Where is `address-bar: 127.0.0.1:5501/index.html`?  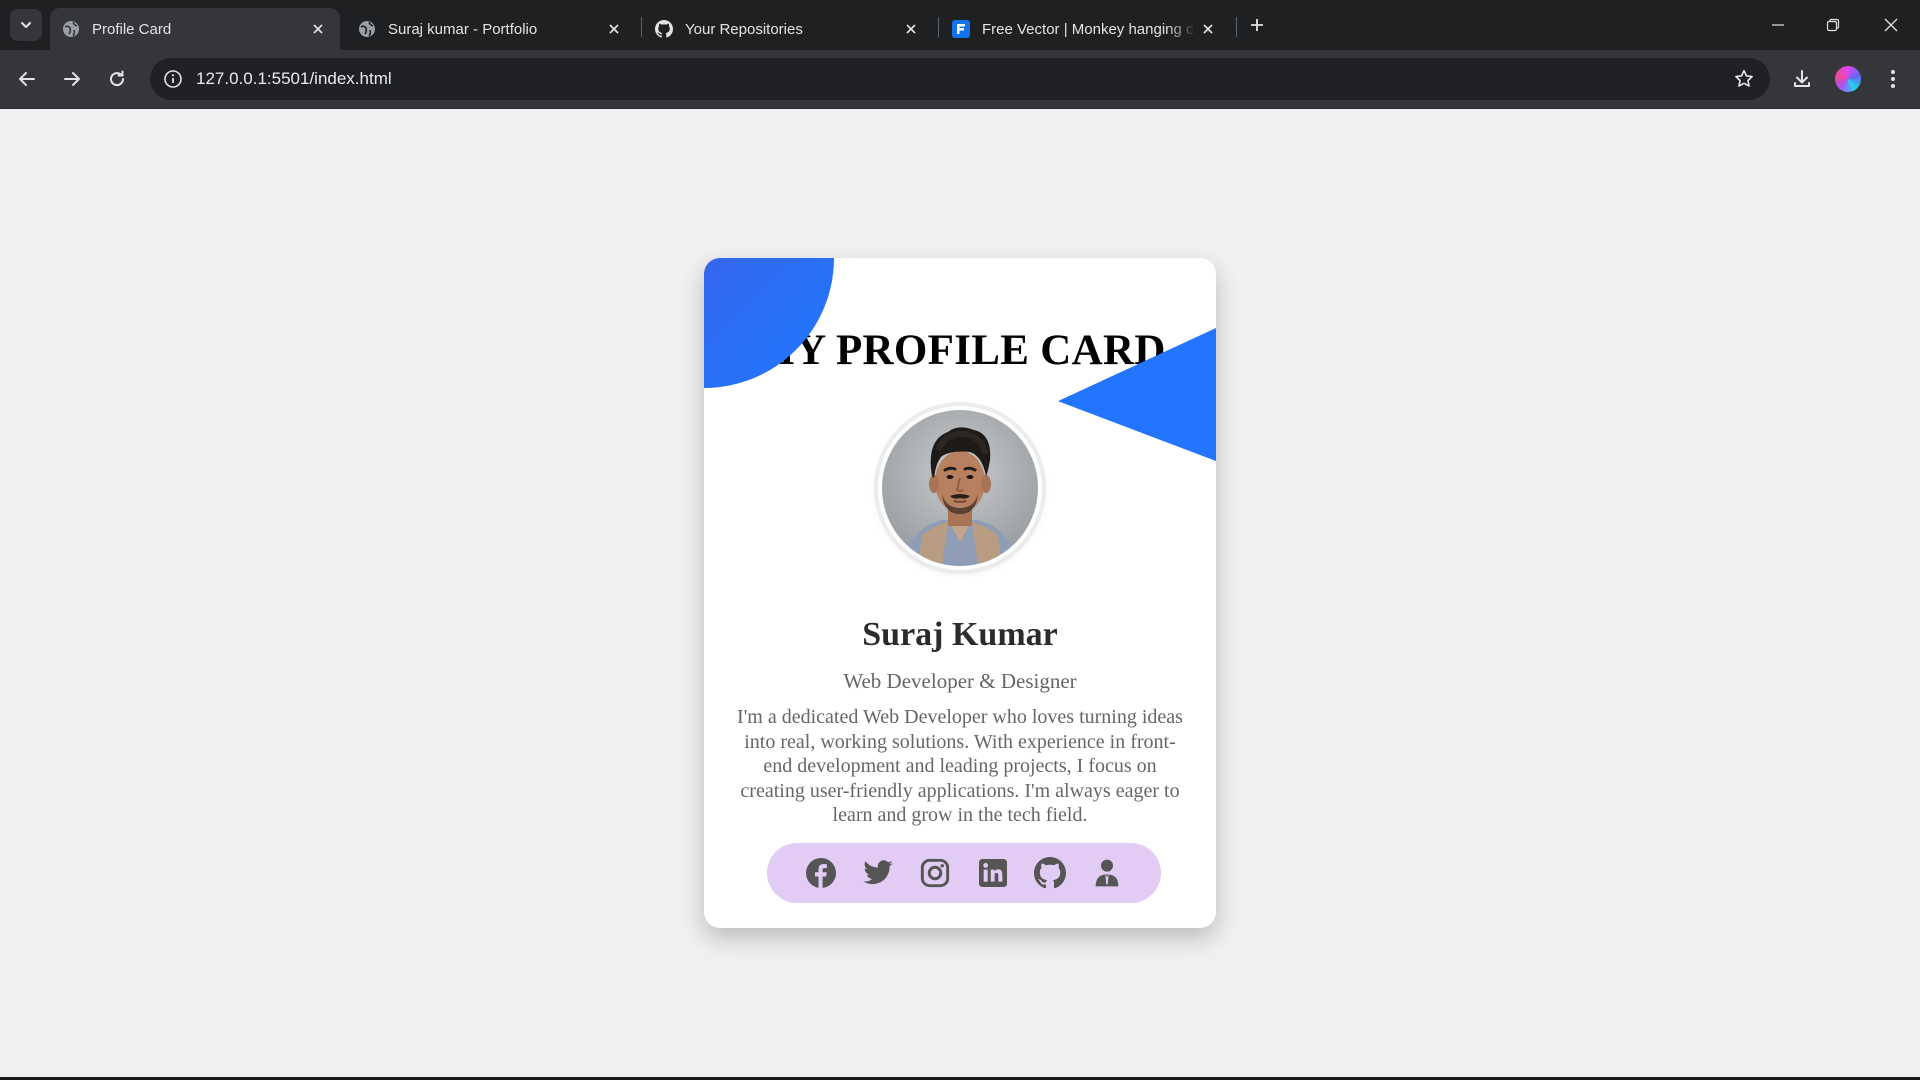
address-bar: 127.0.0.1:5501/index.html is located at coordinates (960, 79).